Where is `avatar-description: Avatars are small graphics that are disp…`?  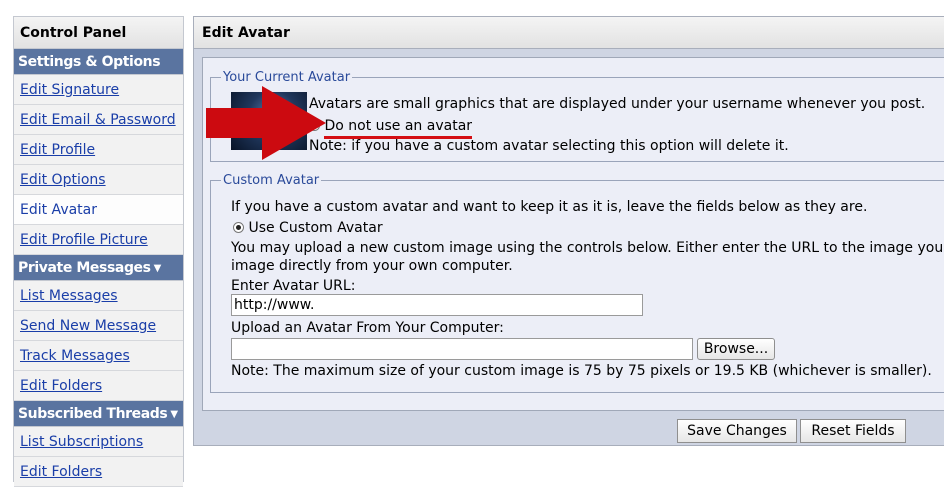 avatar-description: Avatars are small graphics that are disp… is located at coordinates (617, 104).